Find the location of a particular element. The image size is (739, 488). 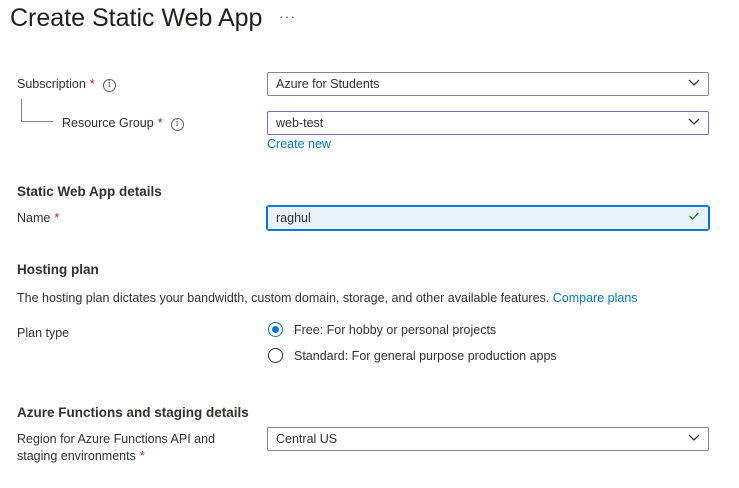

region-label-line2: staging environments * is located at coordinates (81, 456).